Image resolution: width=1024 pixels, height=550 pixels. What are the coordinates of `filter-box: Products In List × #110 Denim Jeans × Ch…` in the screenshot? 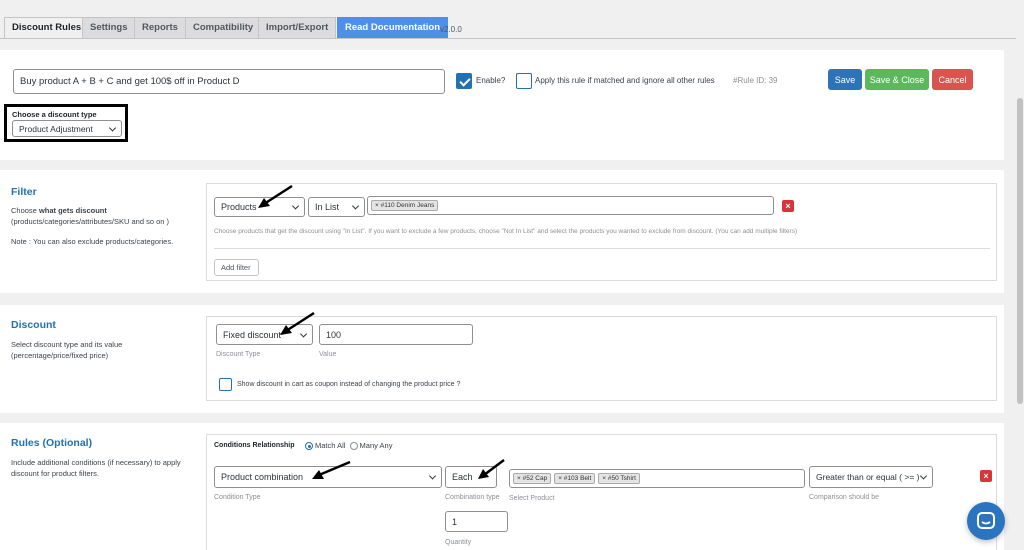 It's located at (601, 232).